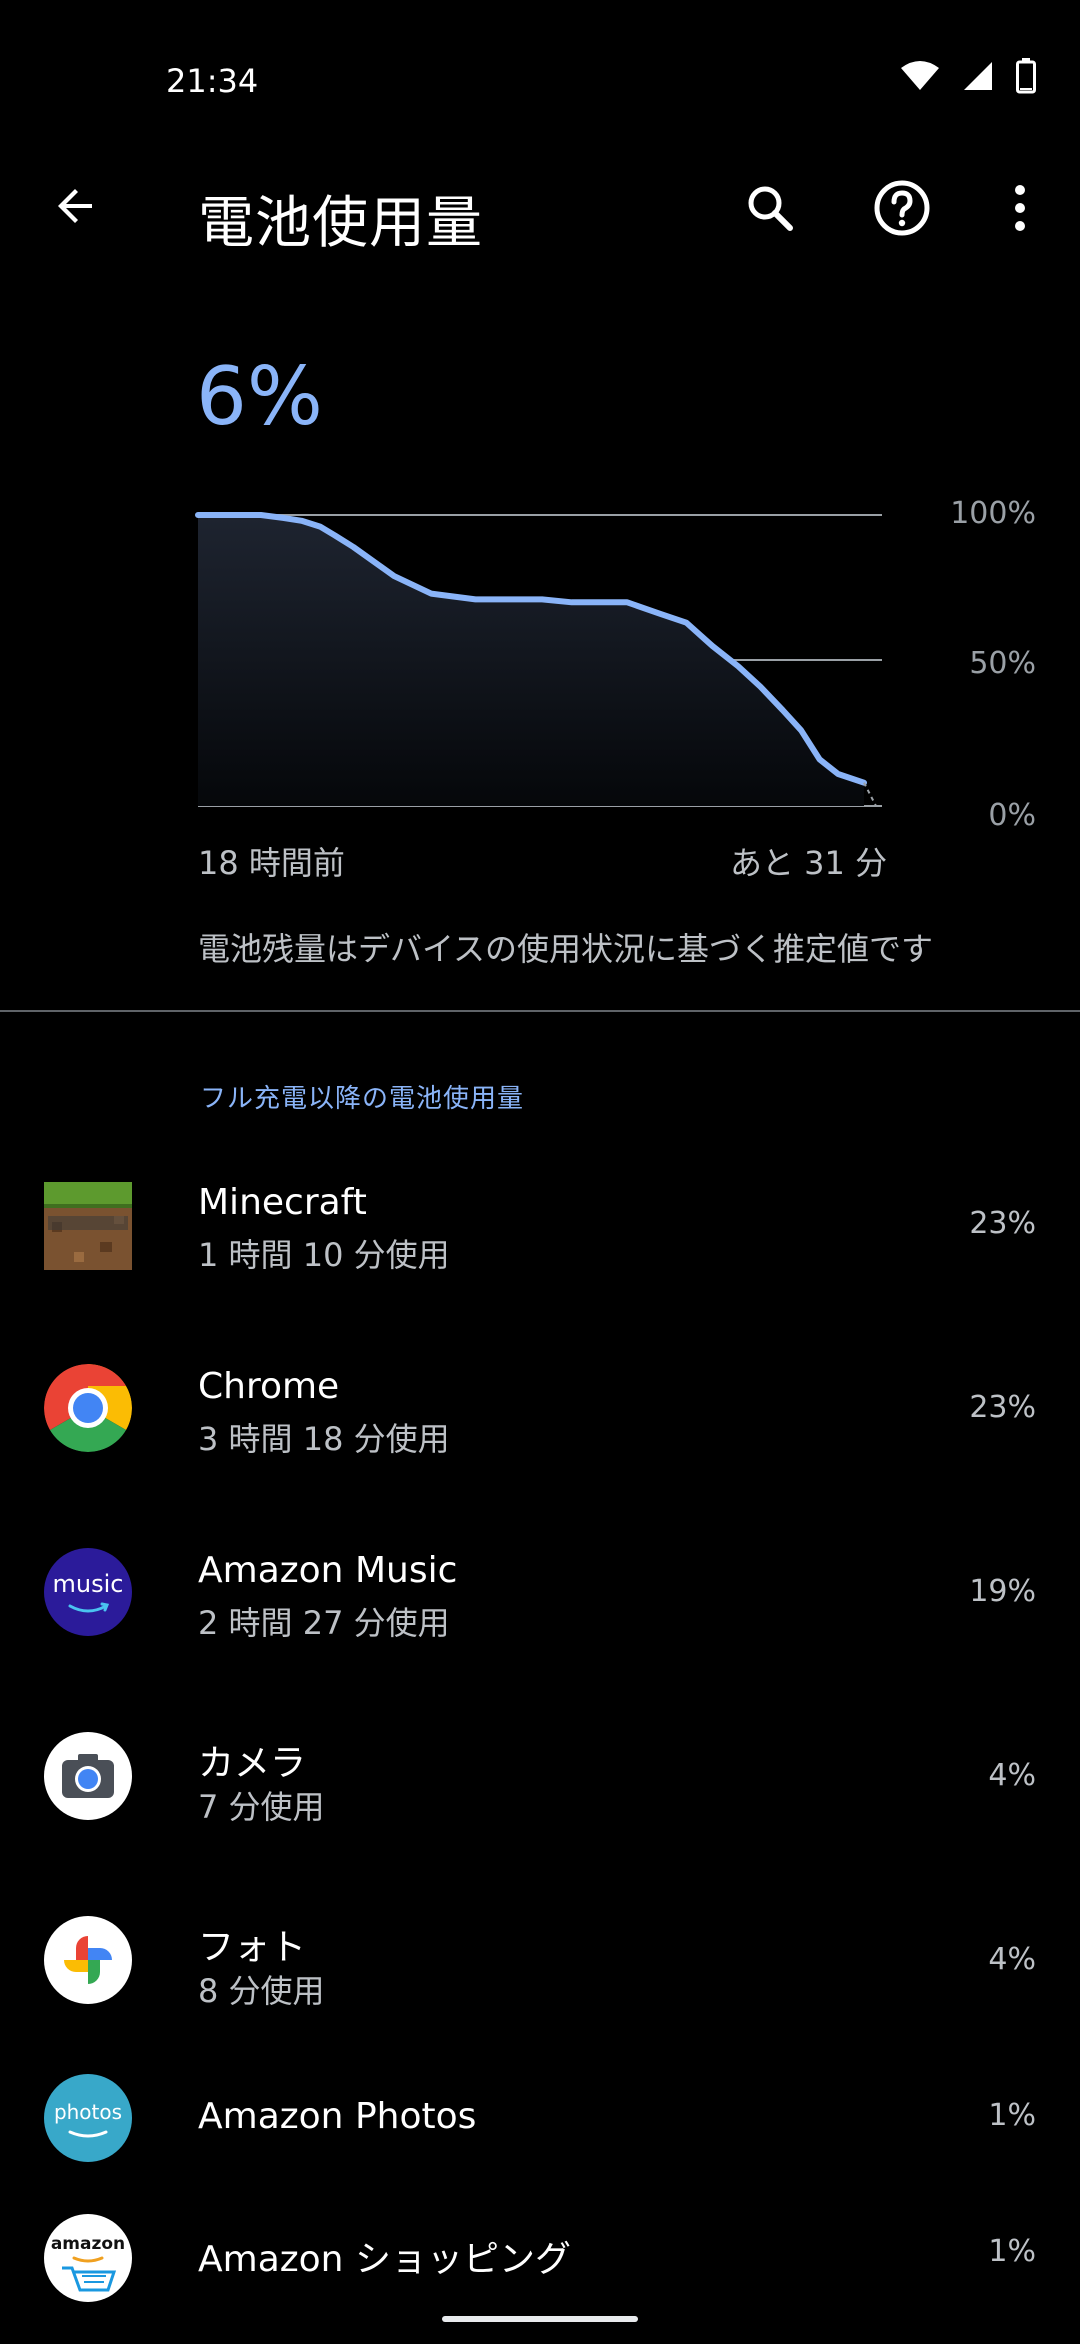  What do you see at coordinates (88, 1408) in the screenshot?
I see `chrome-icon` at bounding box center [88, 1408].